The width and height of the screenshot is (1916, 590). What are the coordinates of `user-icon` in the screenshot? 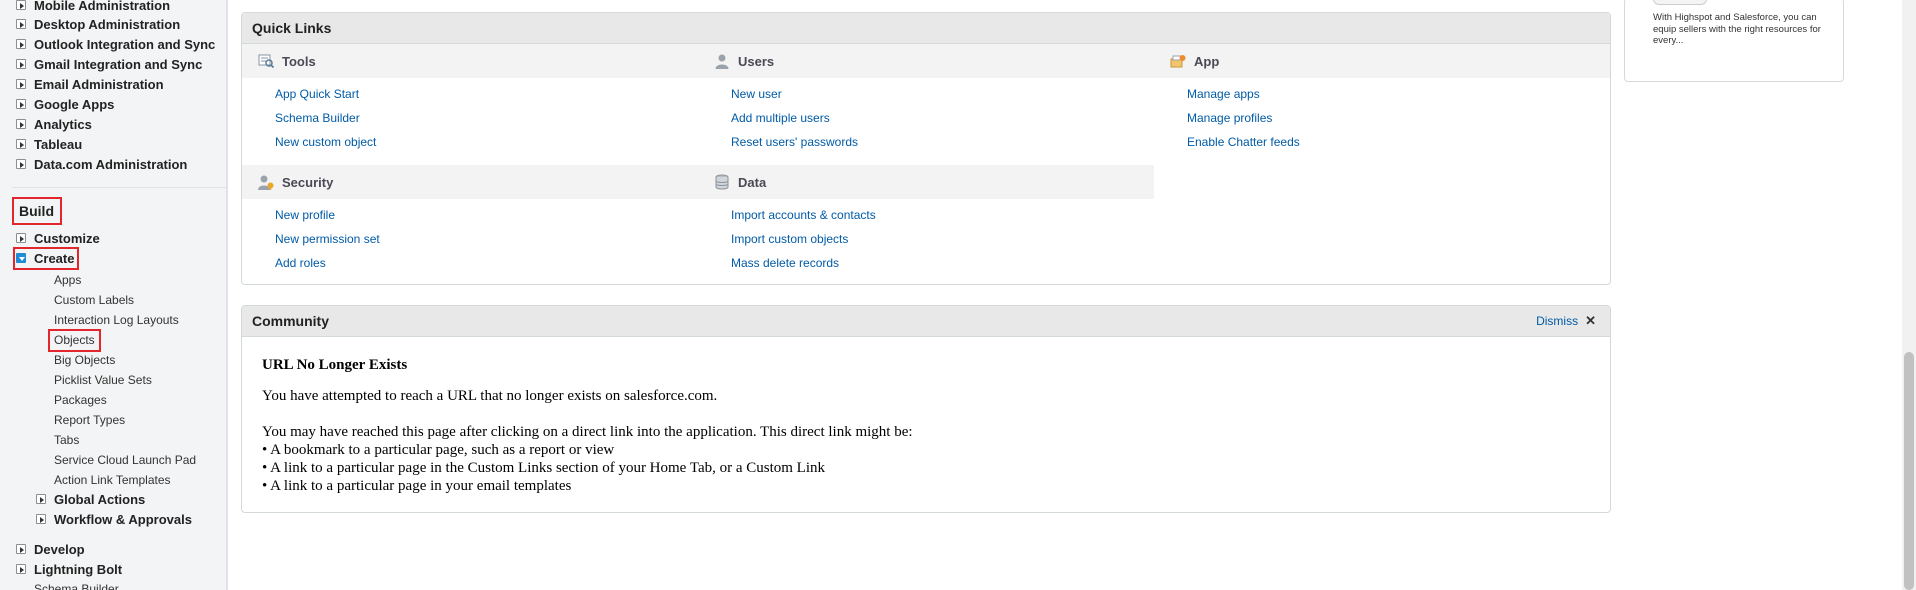 It's located at (722, 61).